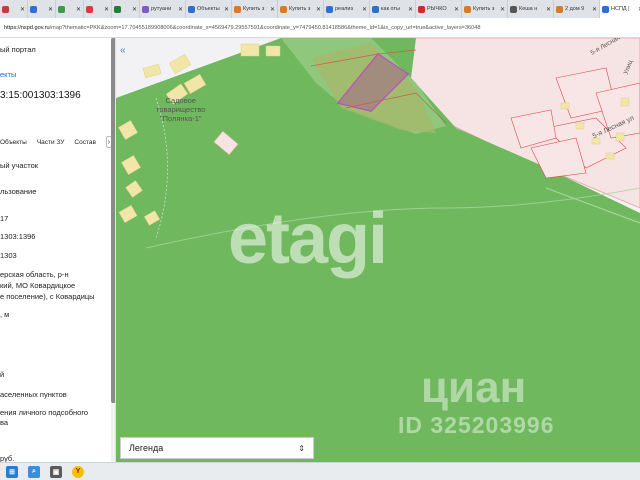 This screenshot has width=640, height=480. I want to click on chevron-updown-icon: ⇕, so click(301, 448).